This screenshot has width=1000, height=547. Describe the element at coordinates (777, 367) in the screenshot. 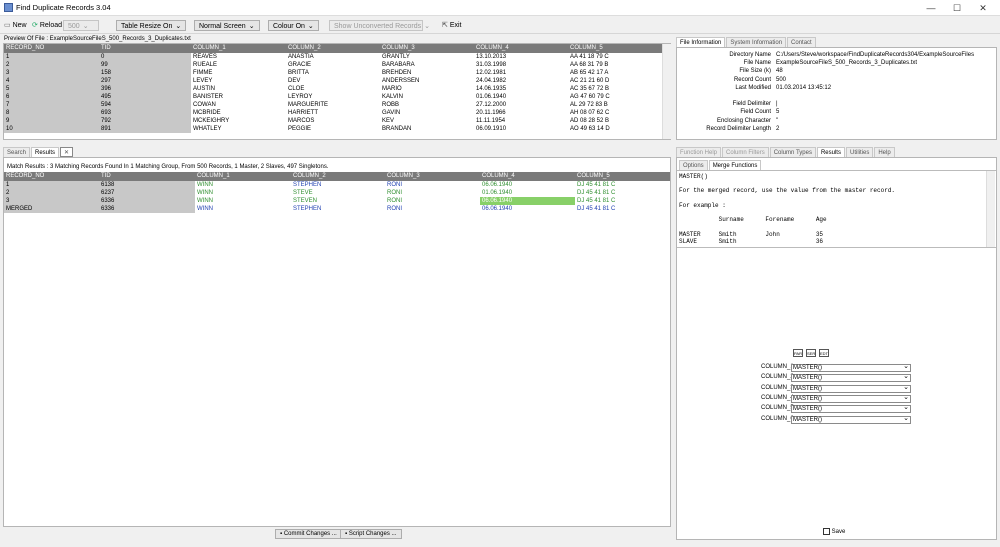

I see `merge-row-label: COLUMN_1` at that location.